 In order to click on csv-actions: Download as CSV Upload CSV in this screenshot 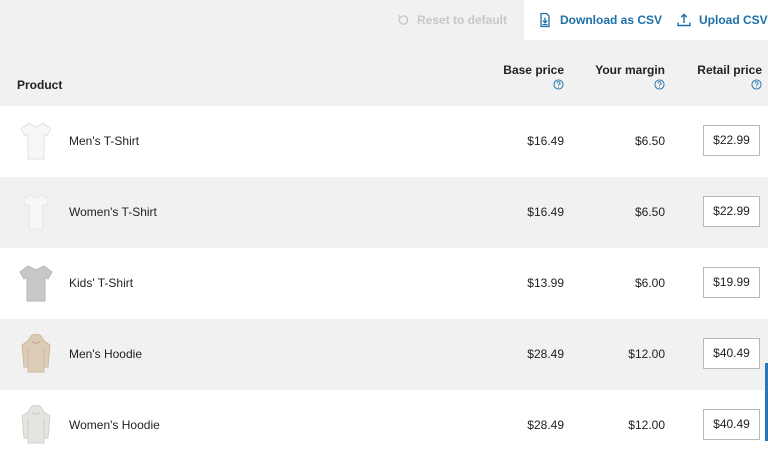, I will do `click(646, 20)`.